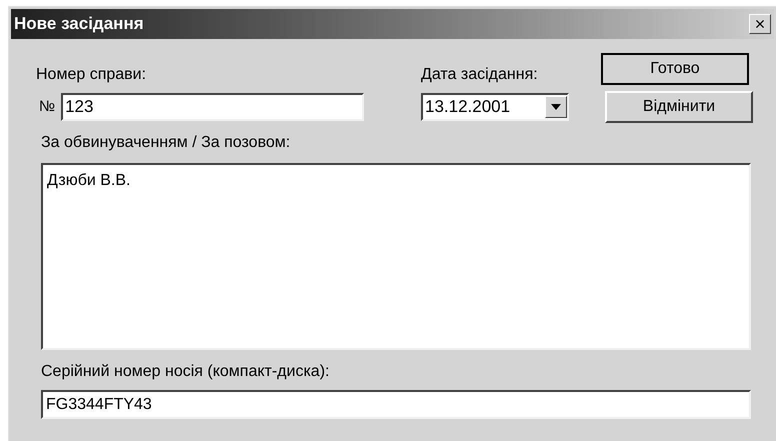 This screenshot has height=441, width=776. Describe the element at coordinates (79, 24) in the screenshot. I see `window-title: Нове засідання` at that location.